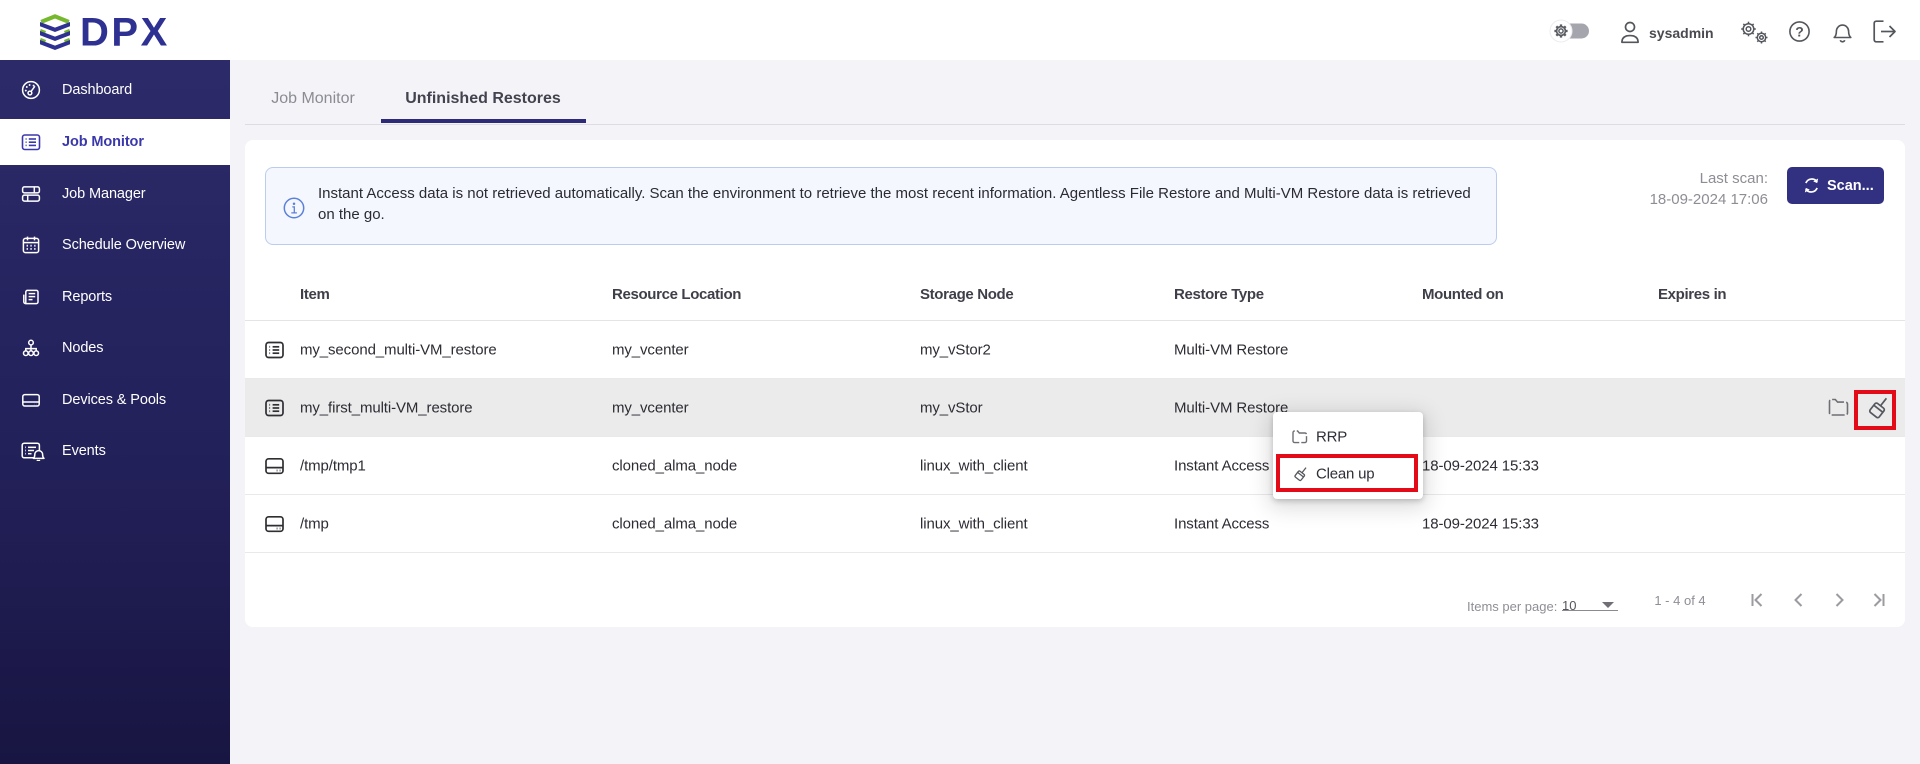  I want to click on svg-text: DPX, so click(125, 33).